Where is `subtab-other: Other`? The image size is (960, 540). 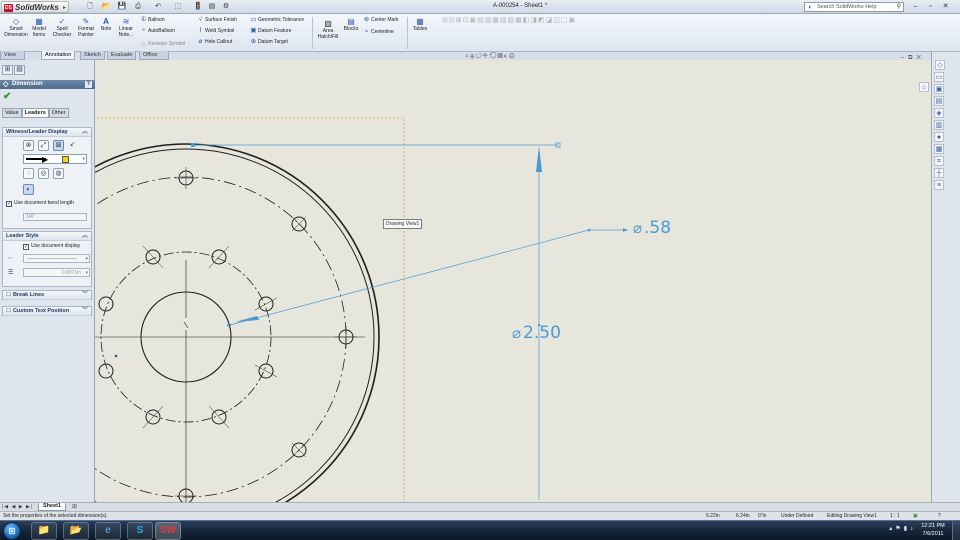
subtab-other: Other is located at coordinates (58, 113).